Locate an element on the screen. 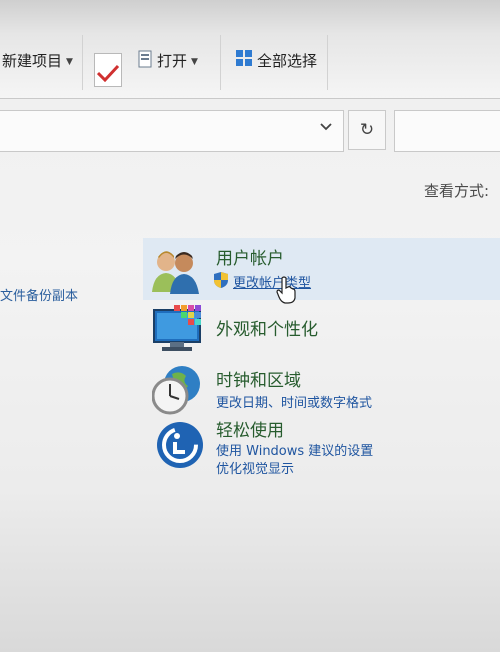  refresh-button: ↻ is located at coordinates (367, 130).